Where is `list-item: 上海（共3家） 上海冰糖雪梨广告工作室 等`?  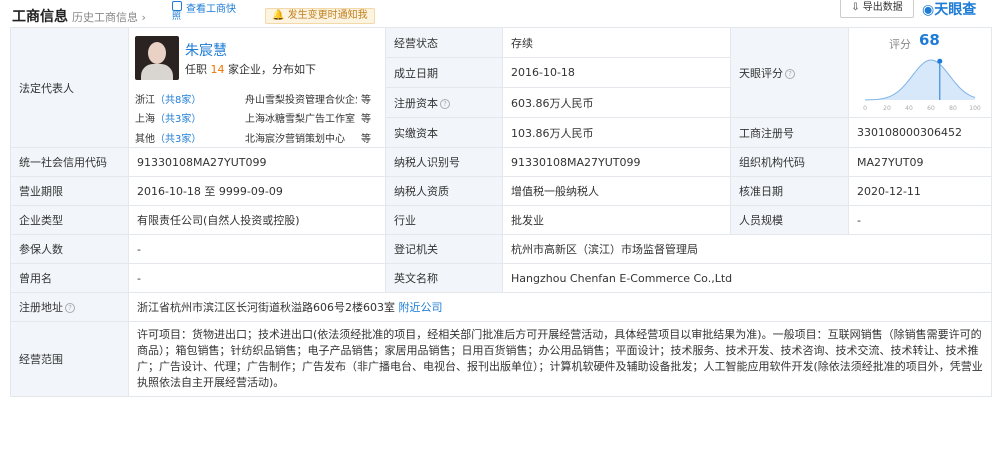 list-item: 上海（共3家） 上海冰糖雪梨广告工作室 等 is located at coordinates (257, 117).